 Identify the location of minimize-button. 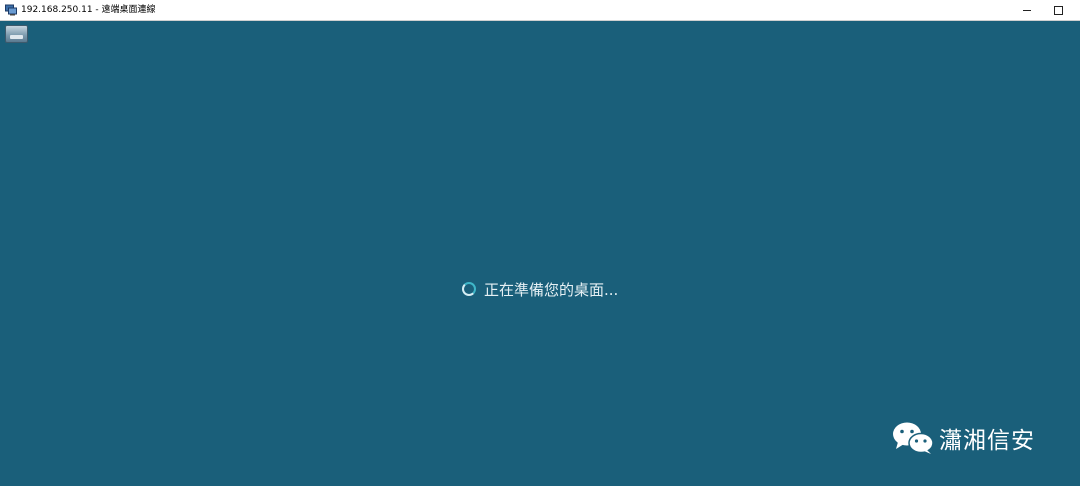
(1027, 10).